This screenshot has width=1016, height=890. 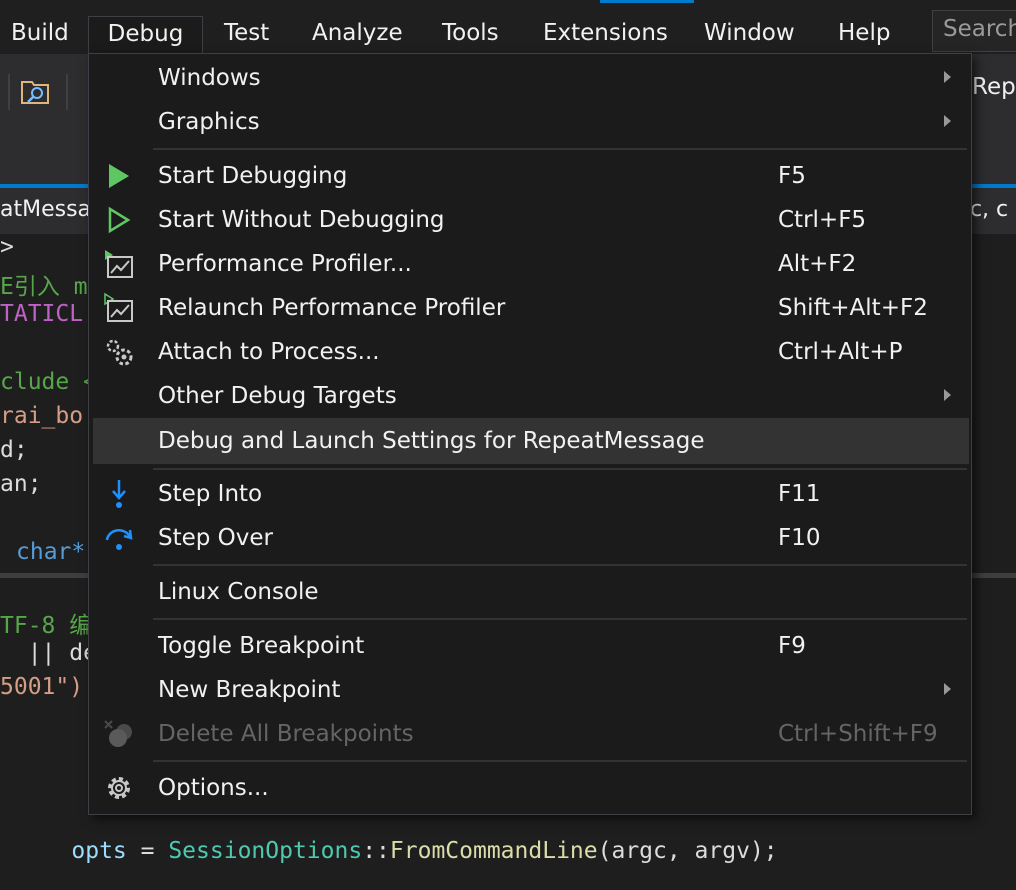 What do you see at coordinates (978, 29) in the screenshot?
I see `search-input` at bounding box center [978, 29].